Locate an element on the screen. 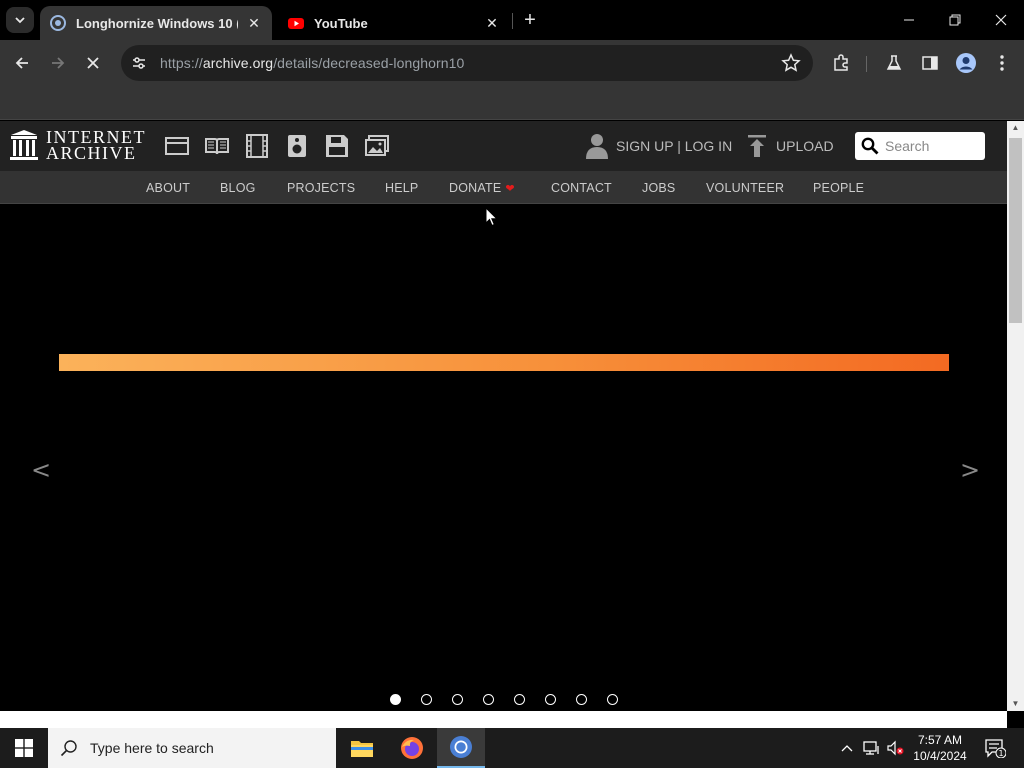  page-scrollbar: ▲ ▼ is located at coordinates (1015, 416).